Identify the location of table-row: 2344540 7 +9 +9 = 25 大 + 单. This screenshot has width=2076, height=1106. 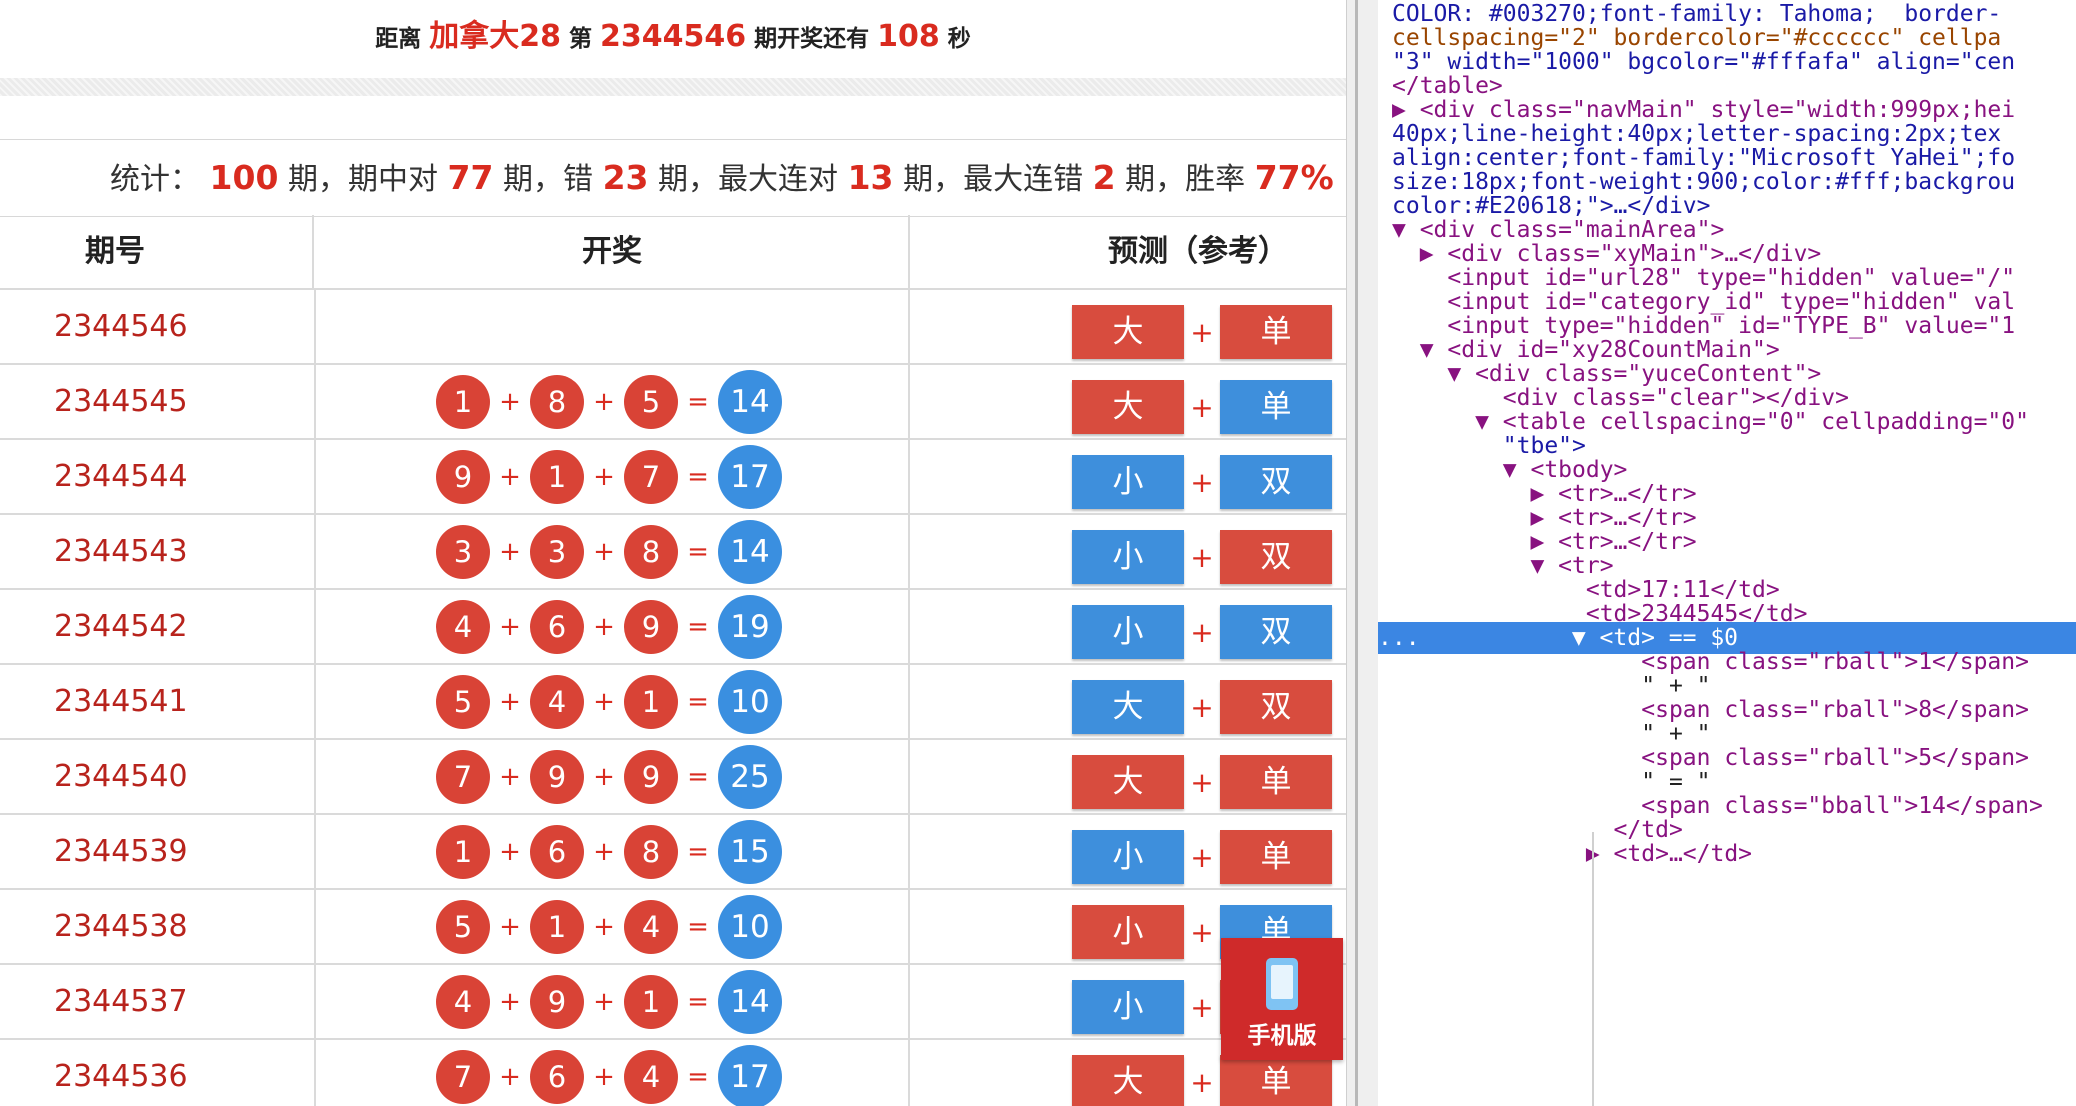
(673, 777).